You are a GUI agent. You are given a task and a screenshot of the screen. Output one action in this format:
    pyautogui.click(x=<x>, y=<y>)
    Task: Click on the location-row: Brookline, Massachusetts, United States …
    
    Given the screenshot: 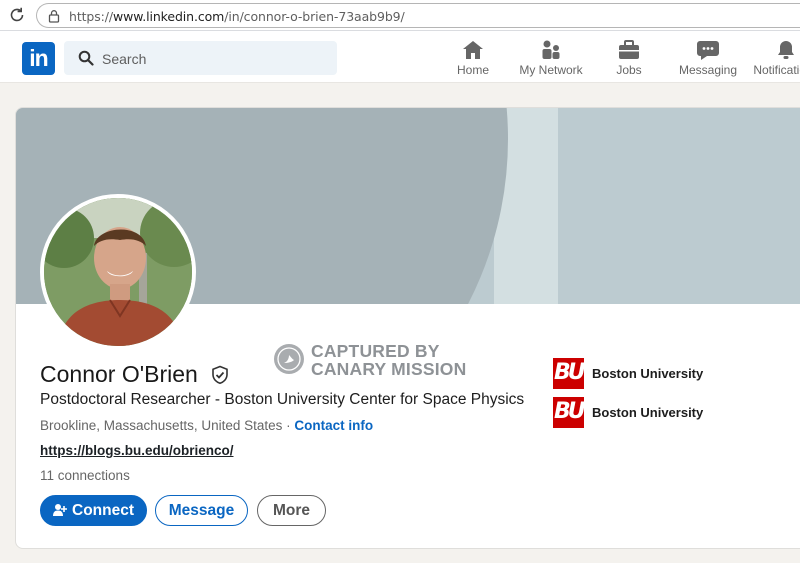 What is the action you would take?
    pyautogui.click(x=206, y=425)
    